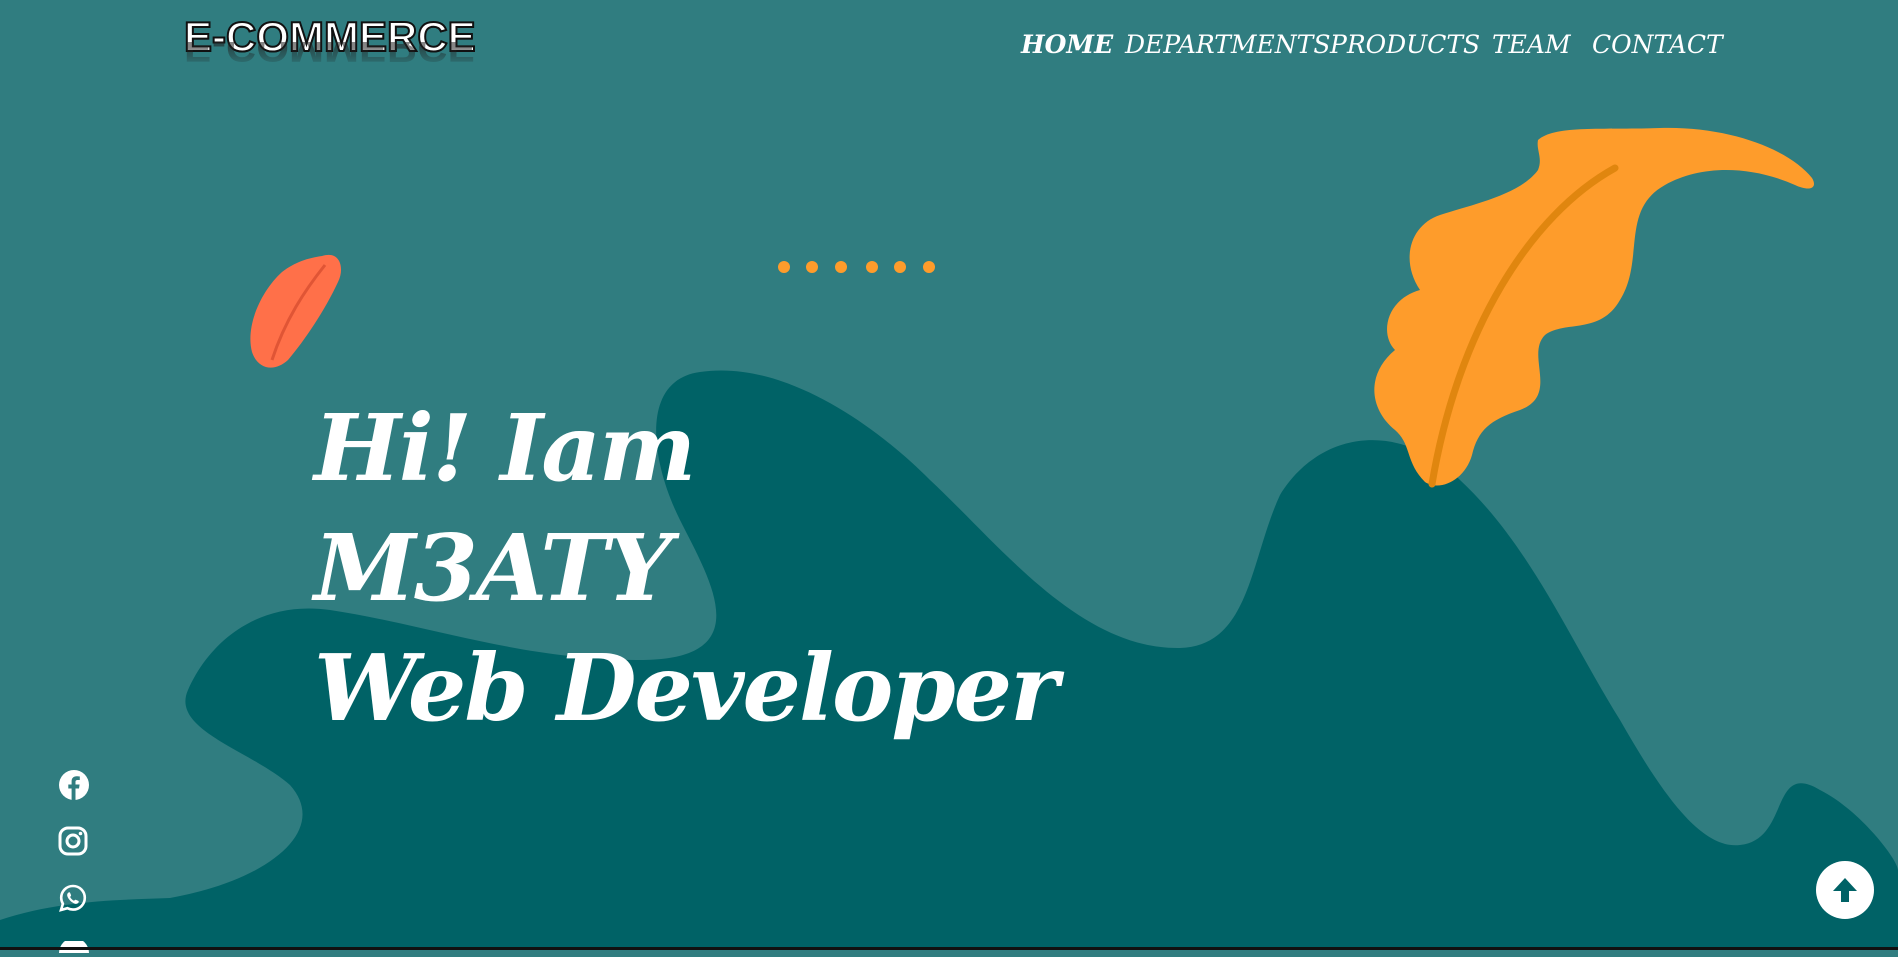 The image size is (1898, 957). What do you see at coordinates (505, 448) in the screenshot?
I see `hero-line-greeting: Hi! Iam` at bounding box center [505, 448].